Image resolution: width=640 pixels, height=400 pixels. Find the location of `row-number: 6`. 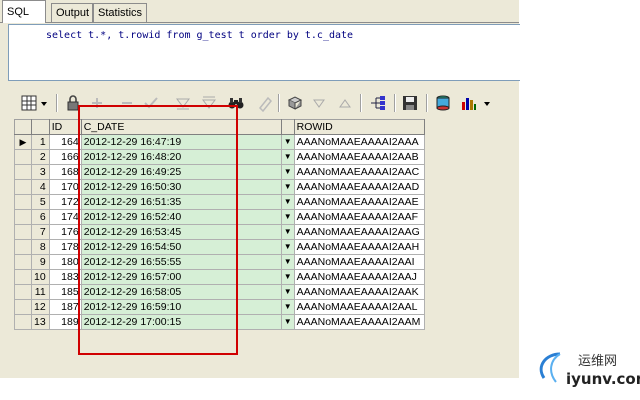

row-number: 6 is located at coordinates (40, 217).